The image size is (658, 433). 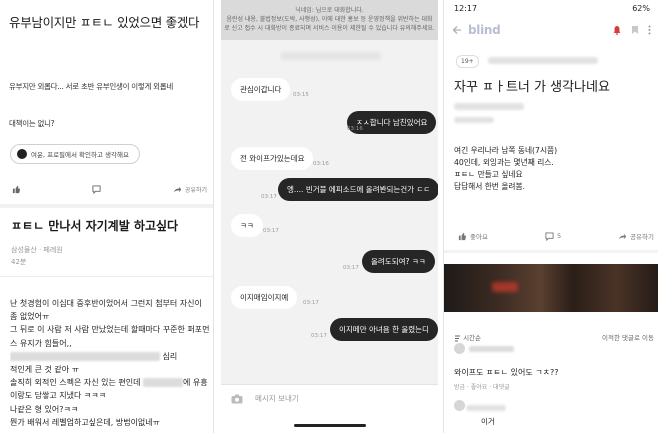 What do you see at coordinates (467, 337) in the screenshot?
I see `sort-option: 시간순` at bounding box center [467, 337].